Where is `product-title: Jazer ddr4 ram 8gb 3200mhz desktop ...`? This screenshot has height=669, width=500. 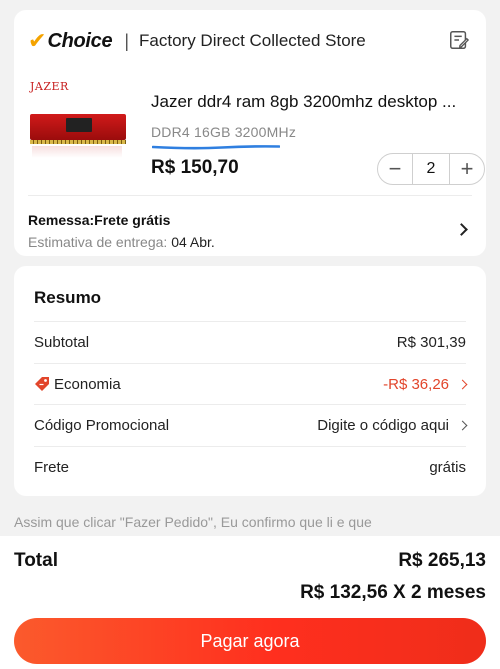
product-title: Jazer ddr4 ram 8gb 3200mhz desktop ... is located at coordinates (318, 102).